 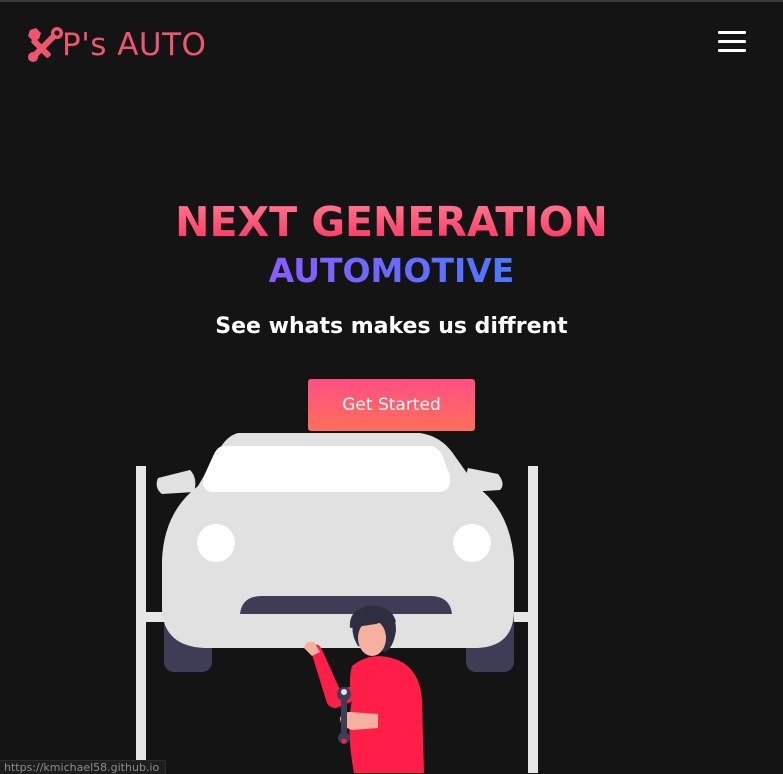 I want to click on lift-post-left, so click(x=141, y=619).